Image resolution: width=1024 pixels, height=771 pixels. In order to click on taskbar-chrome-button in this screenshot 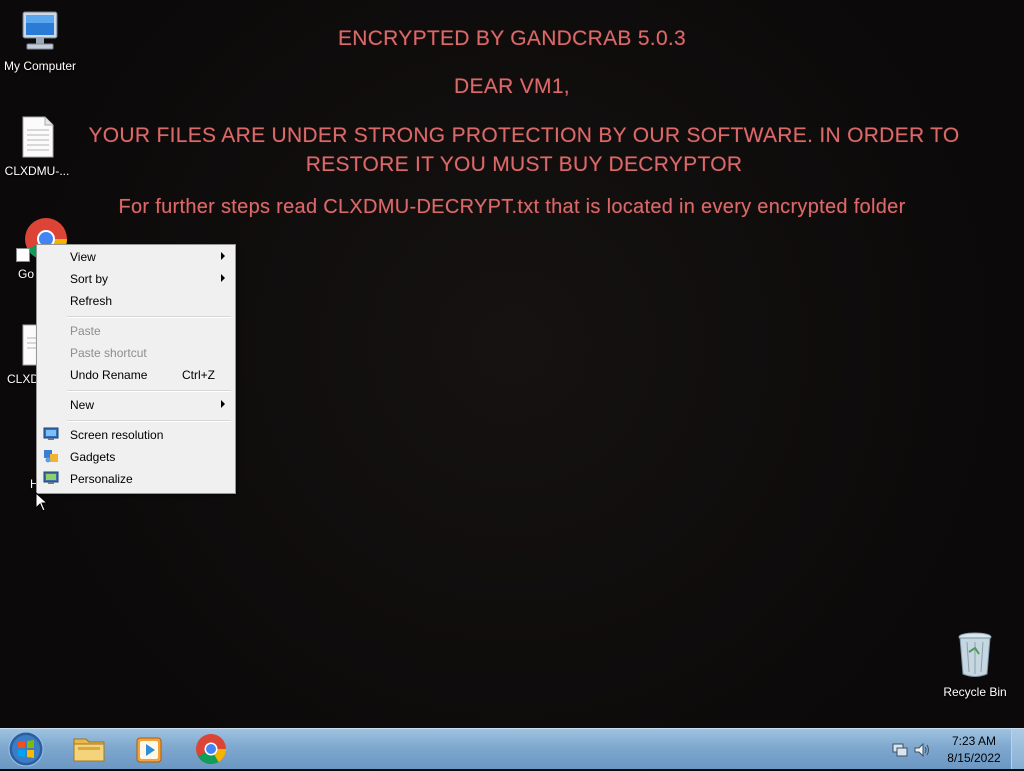, I will do `click(211, 749)`.